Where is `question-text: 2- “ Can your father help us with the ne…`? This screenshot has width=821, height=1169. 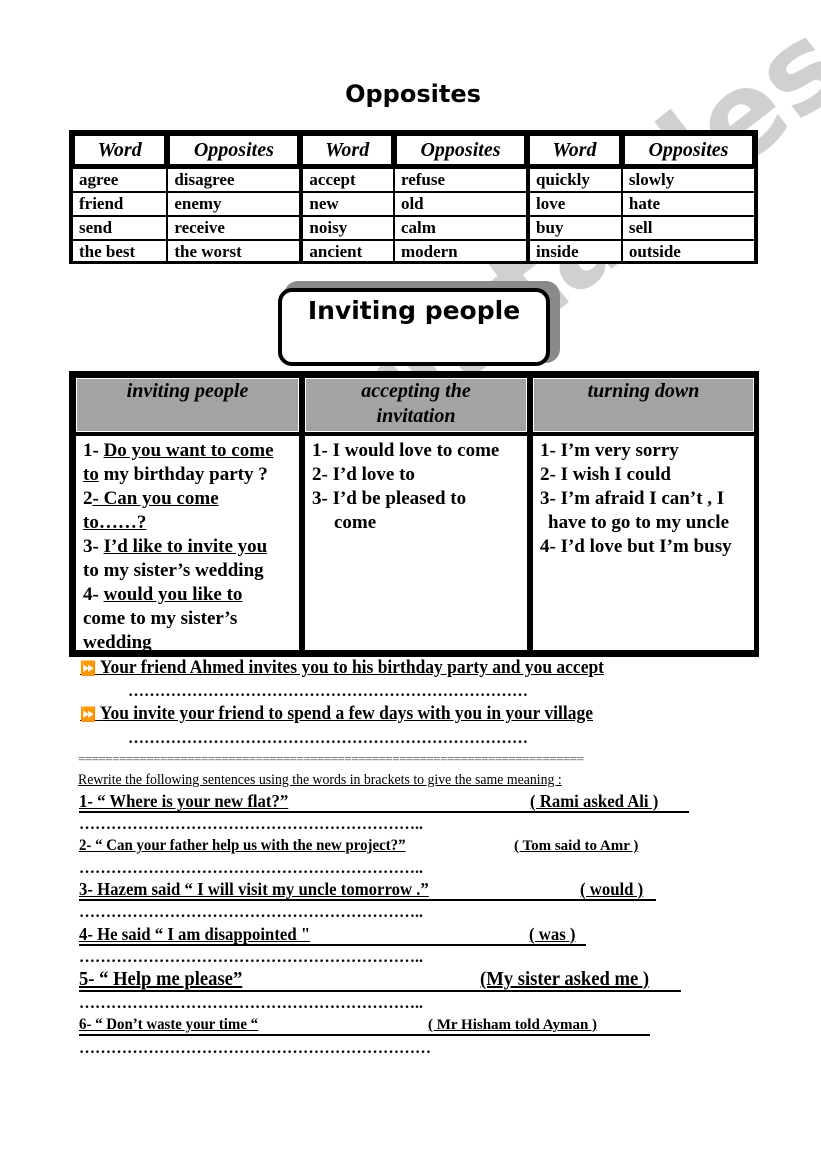 question-text: 2- “ Can your father help us with the ne… is located at coordinates (242, 845).